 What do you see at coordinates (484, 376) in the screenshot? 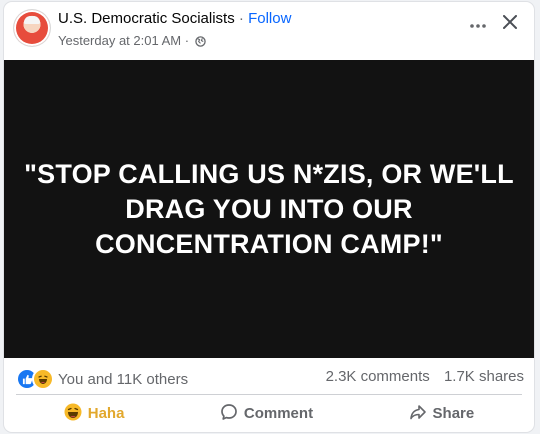
I see `shares-count-link: 1.7K shares` at bounding box center [484, 376].